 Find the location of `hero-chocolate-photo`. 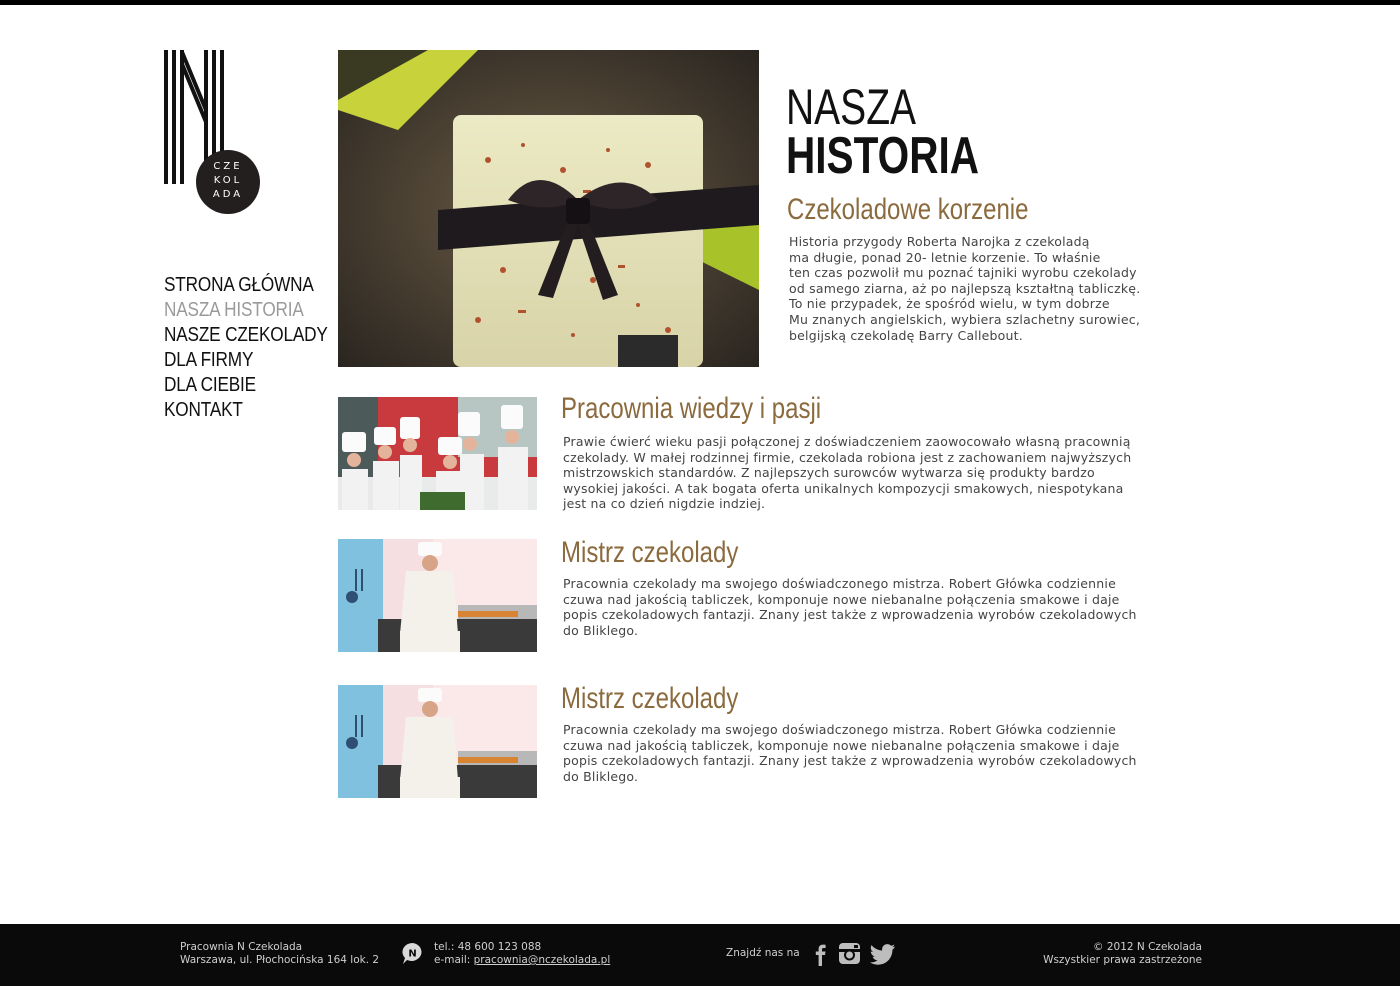

hero-chocolate-photo is located at coordinates (548, 208).